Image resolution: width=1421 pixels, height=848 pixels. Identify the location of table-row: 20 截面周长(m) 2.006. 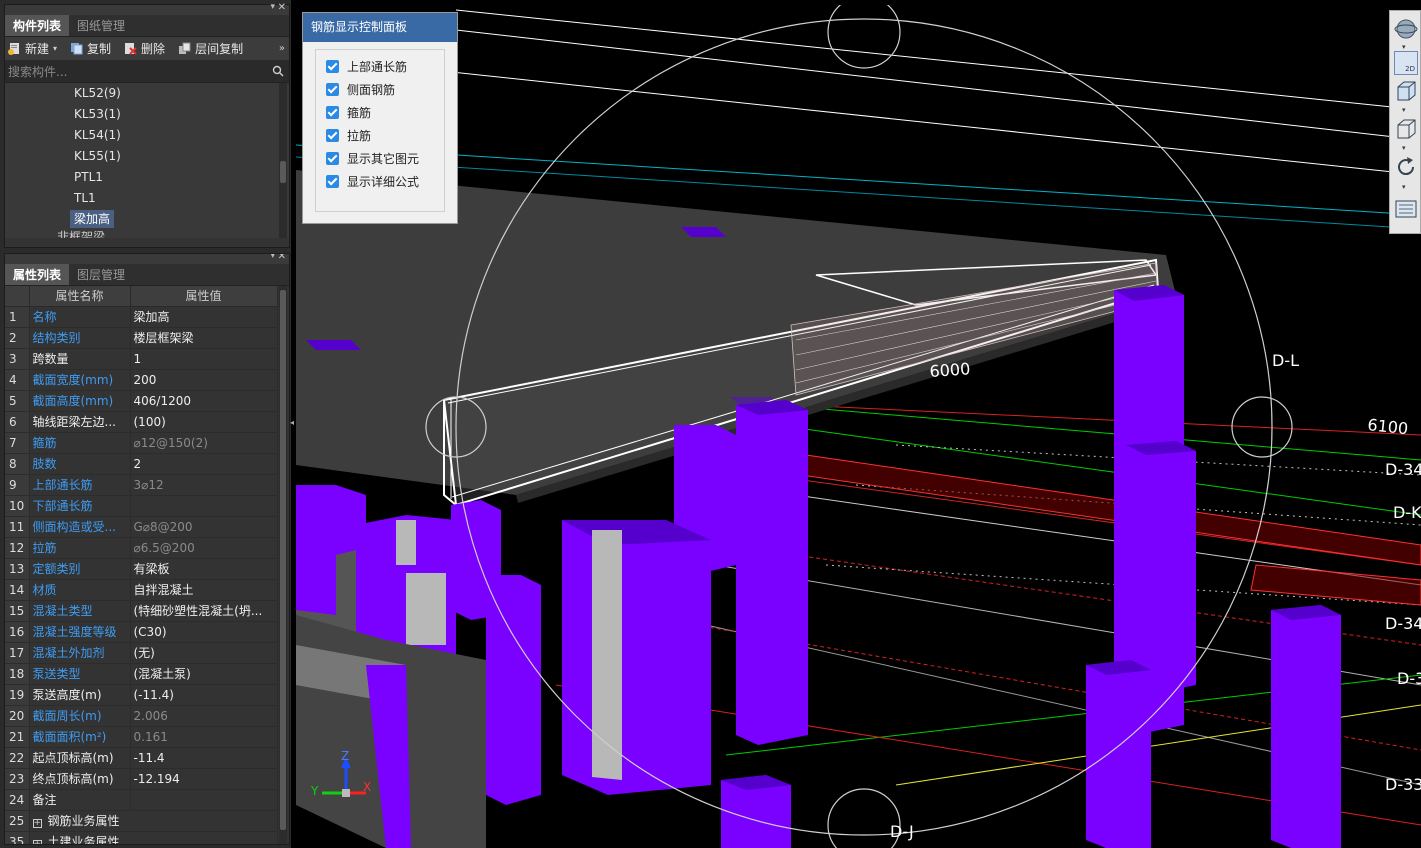
(141, 716).